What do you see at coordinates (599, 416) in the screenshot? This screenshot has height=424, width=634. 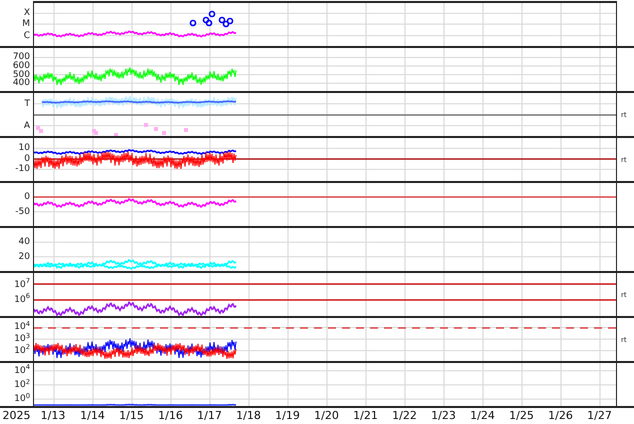 I see `date-label: 1/27` at bounding box center [599, 416].